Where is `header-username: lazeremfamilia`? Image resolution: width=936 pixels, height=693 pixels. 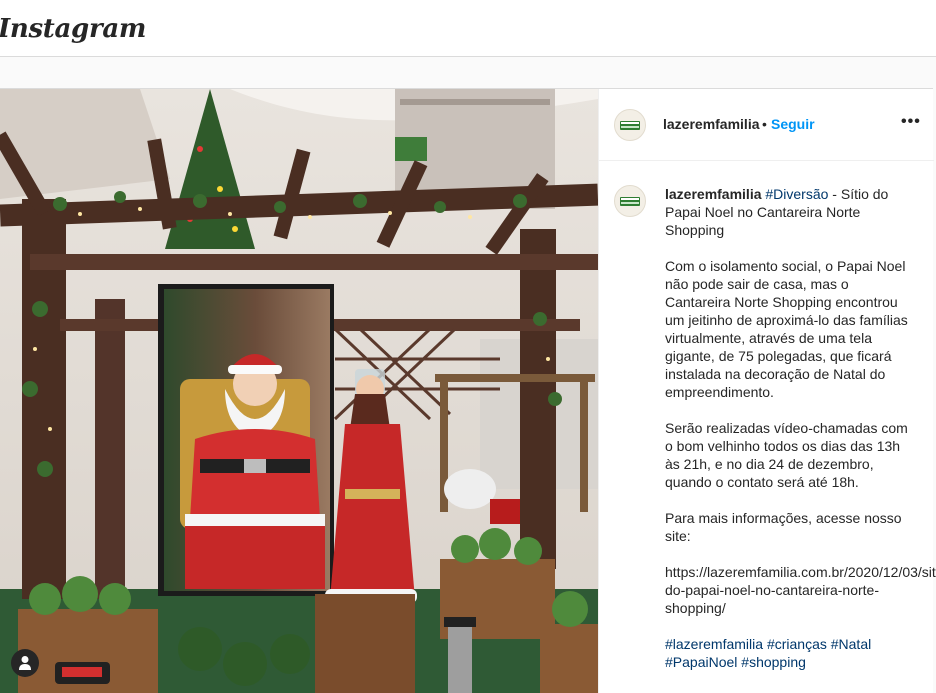
header-username: lazeremfamilia is located at coordinates (711, 124).